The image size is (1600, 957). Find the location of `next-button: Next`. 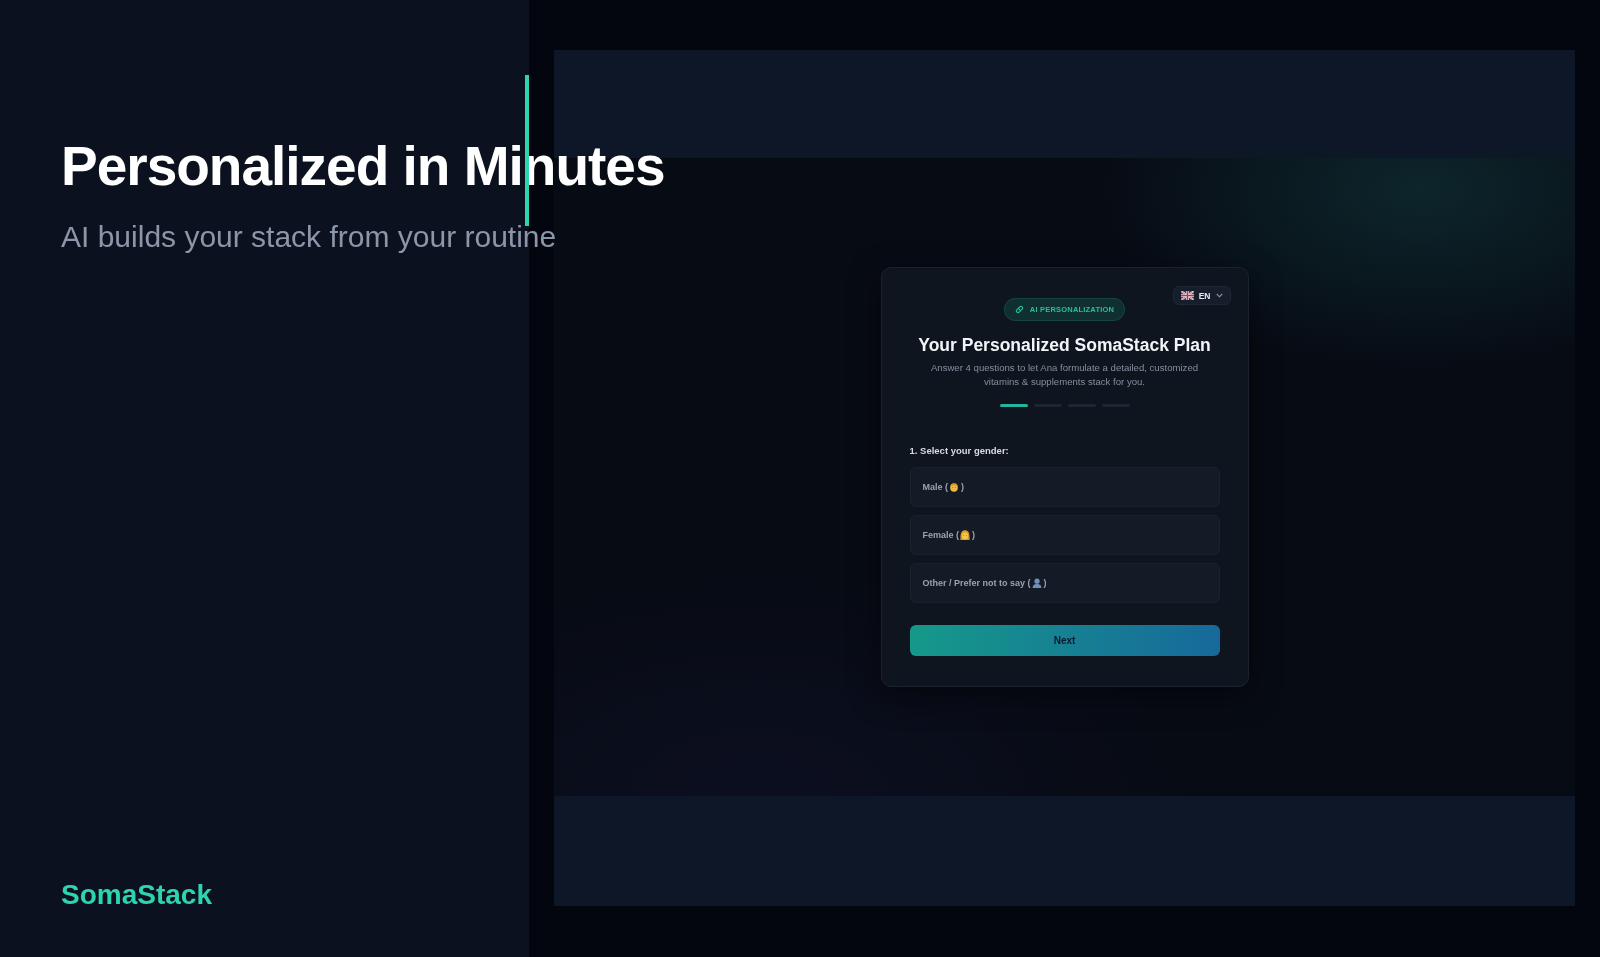

next-button: Next is located at coordinates (1064, 640).